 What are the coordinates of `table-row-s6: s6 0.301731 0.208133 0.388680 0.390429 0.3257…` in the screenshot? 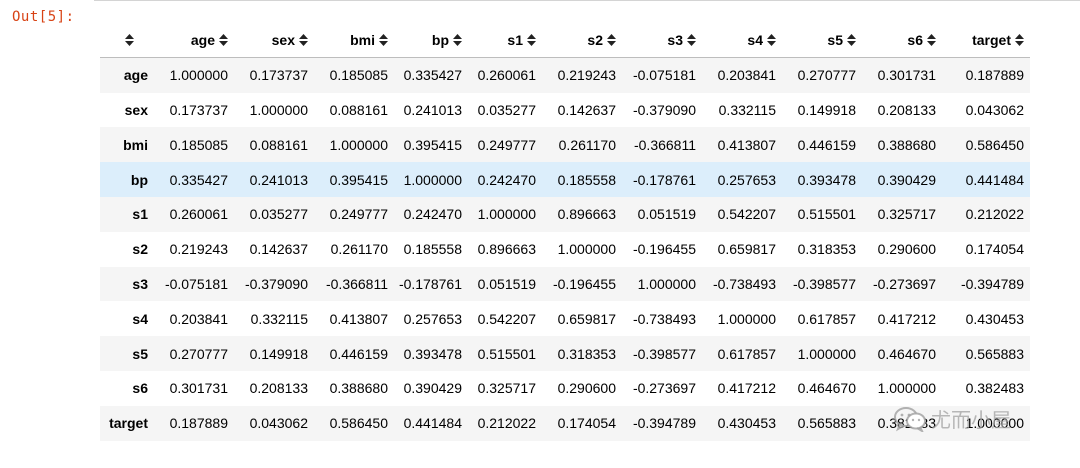 It's located at (565, 388).